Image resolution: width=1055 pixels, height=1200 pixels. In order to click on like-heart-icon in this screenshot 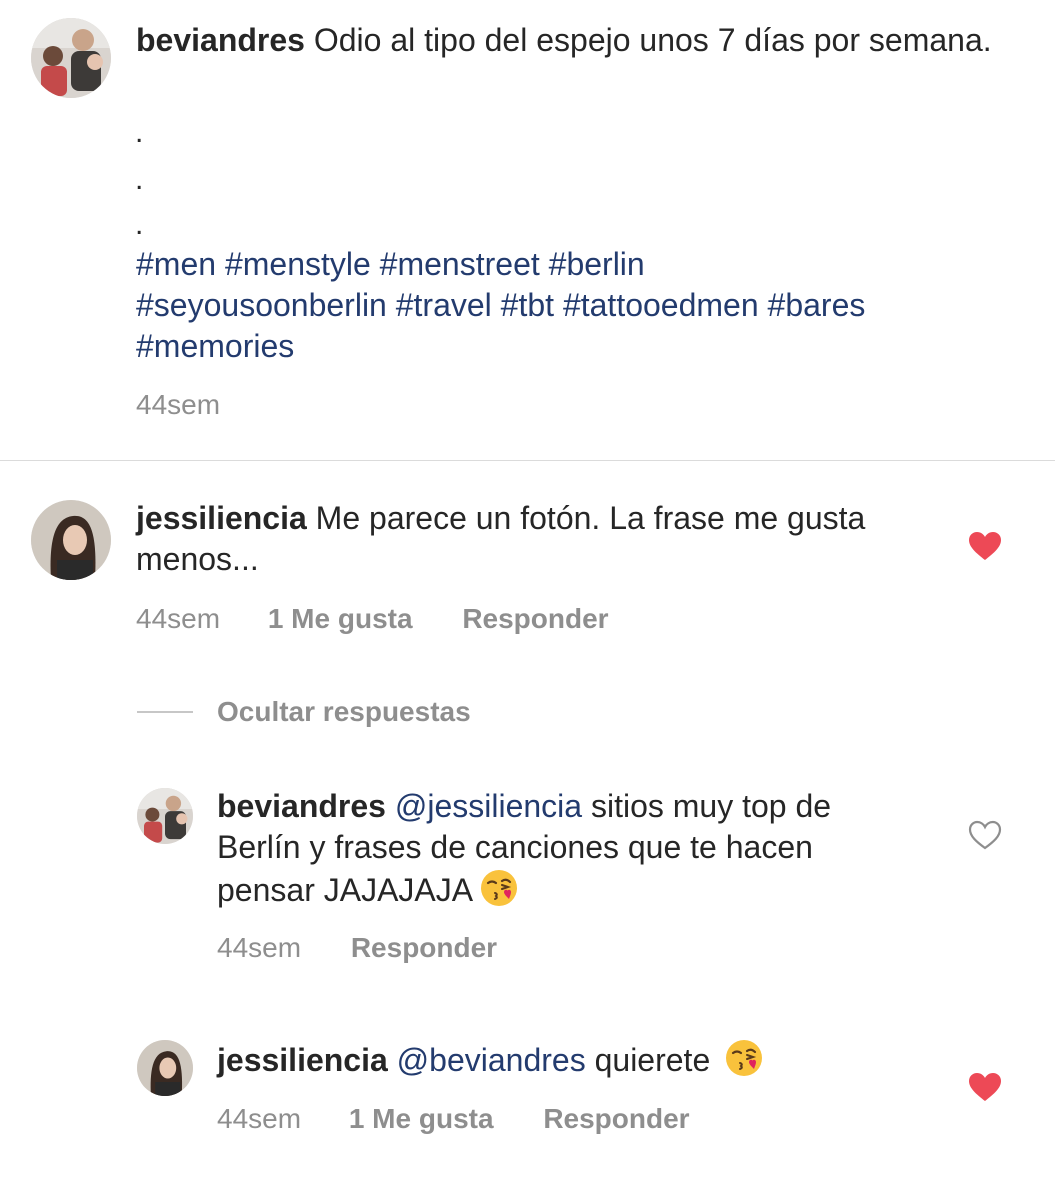, I will do `click(985, 835)`.